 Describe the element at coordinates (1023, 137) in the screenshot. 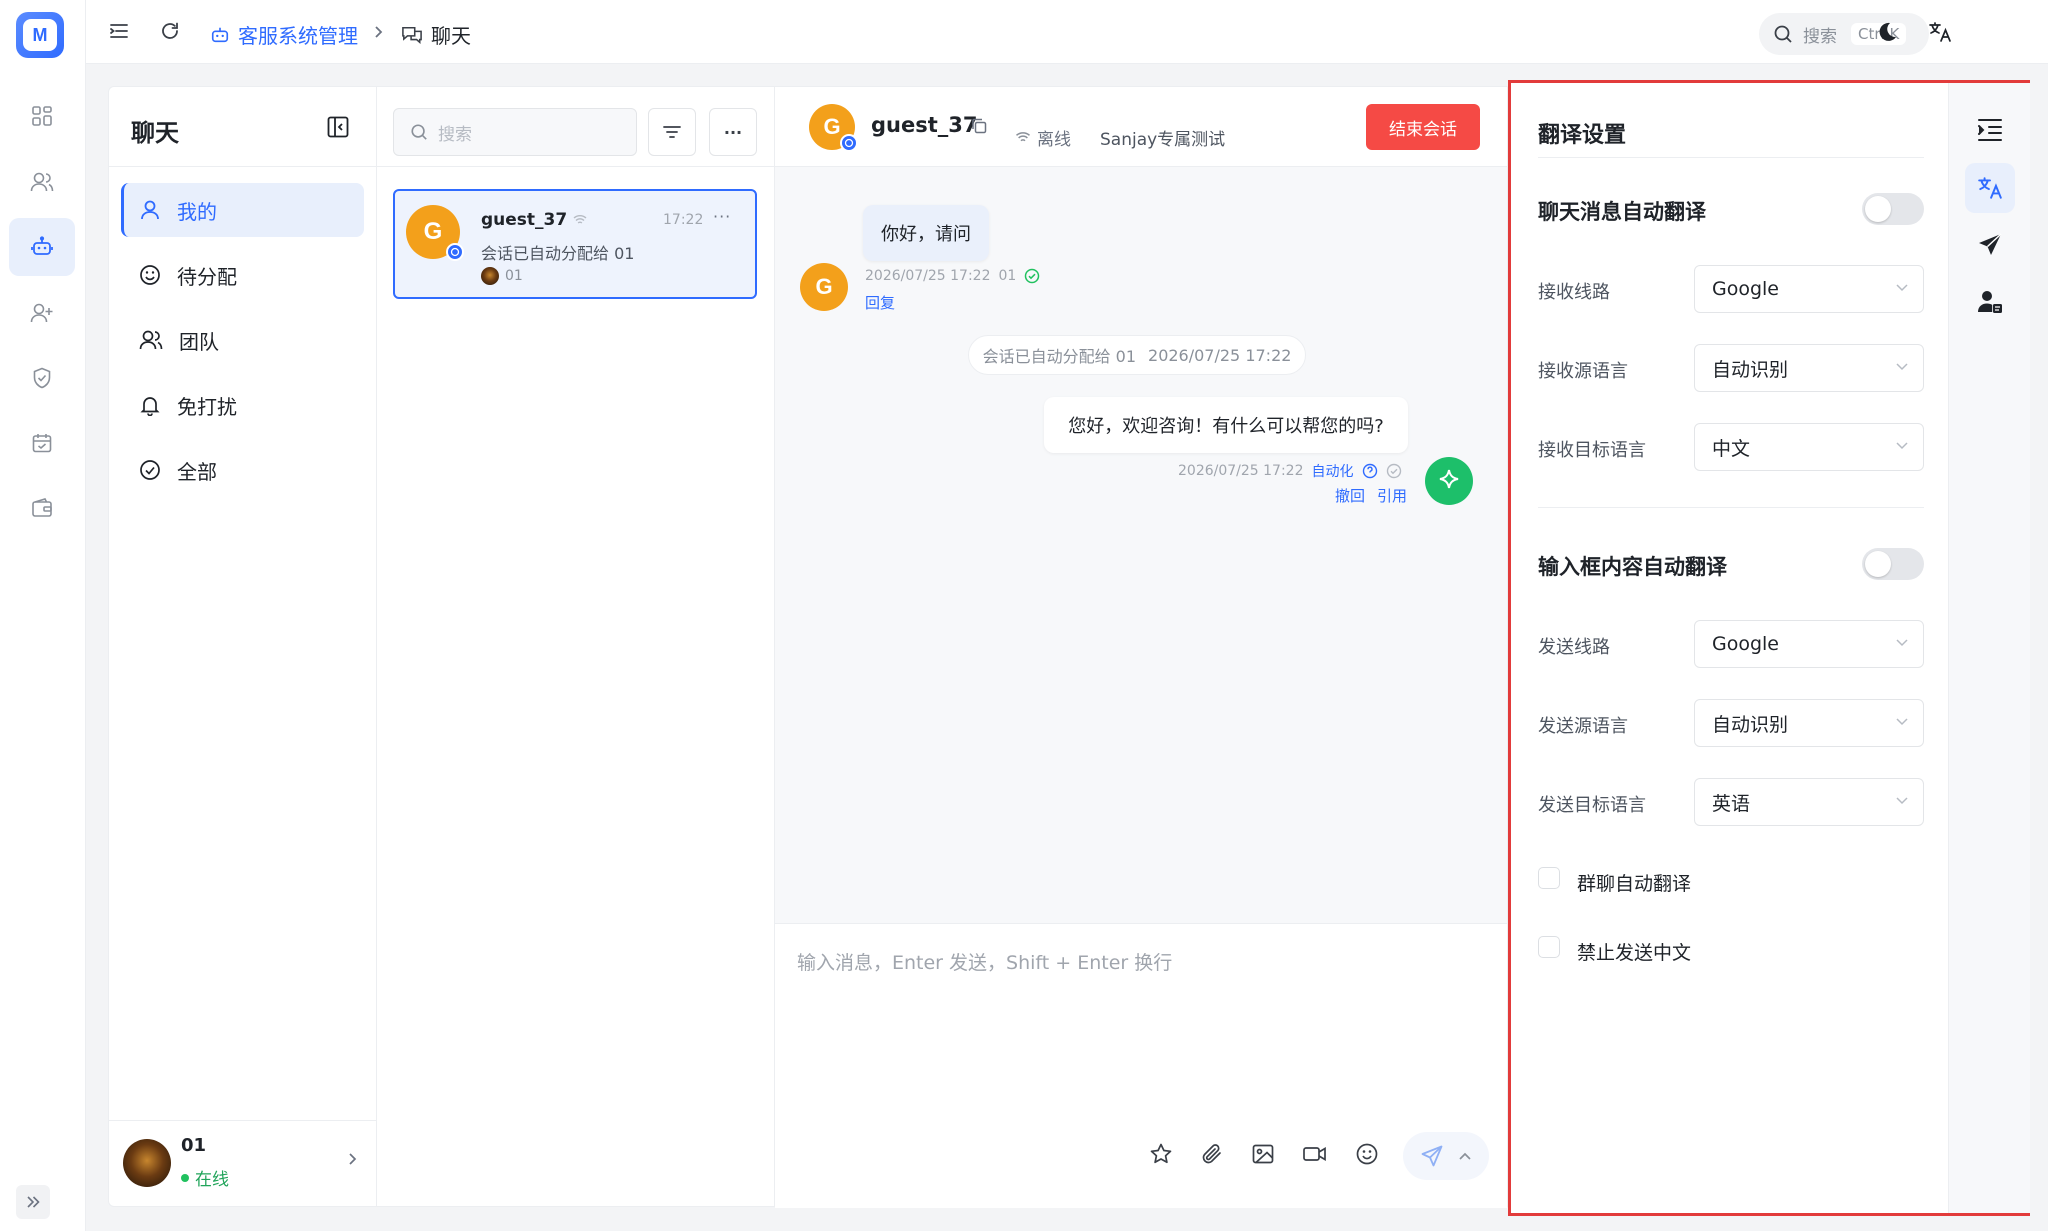

I see `wifi-icon` at that location.